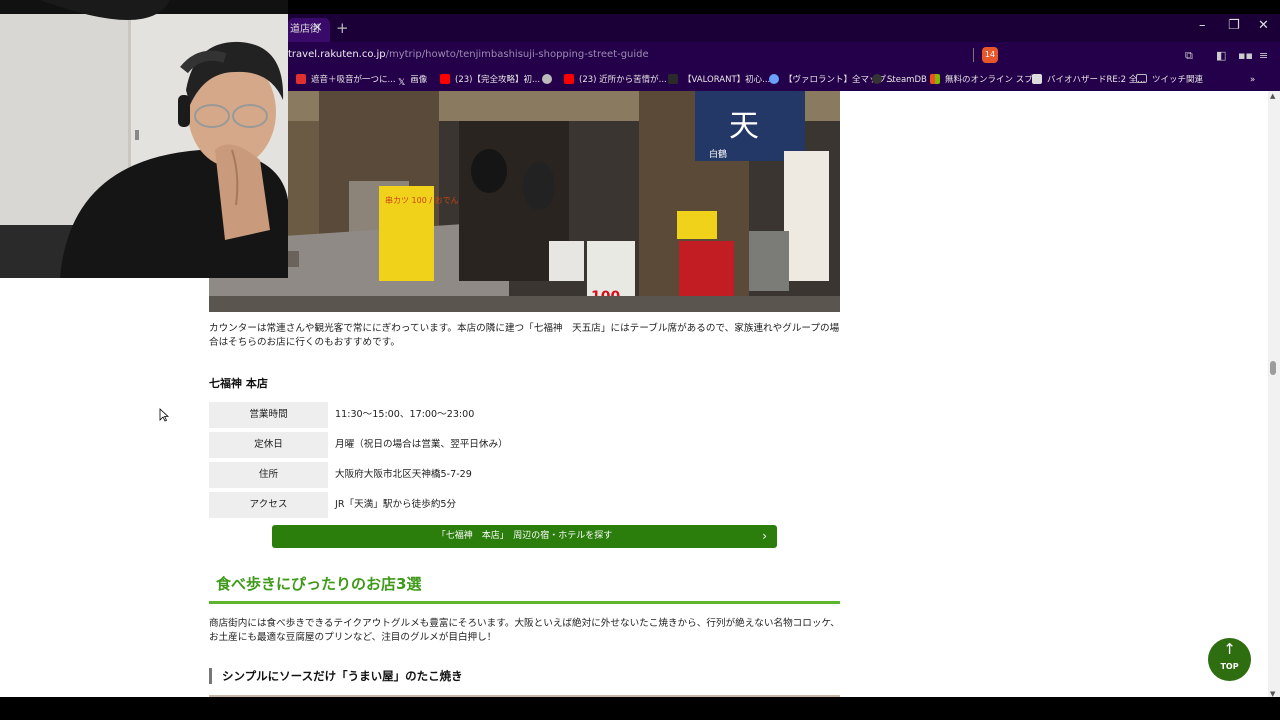 The width and height of the screenshot is (1280, 720). What do you see at coordinates (1252, 80) in the screenshot?
I see `bookmarks-overflow-icon: »` at bounding box center [1252, 80].